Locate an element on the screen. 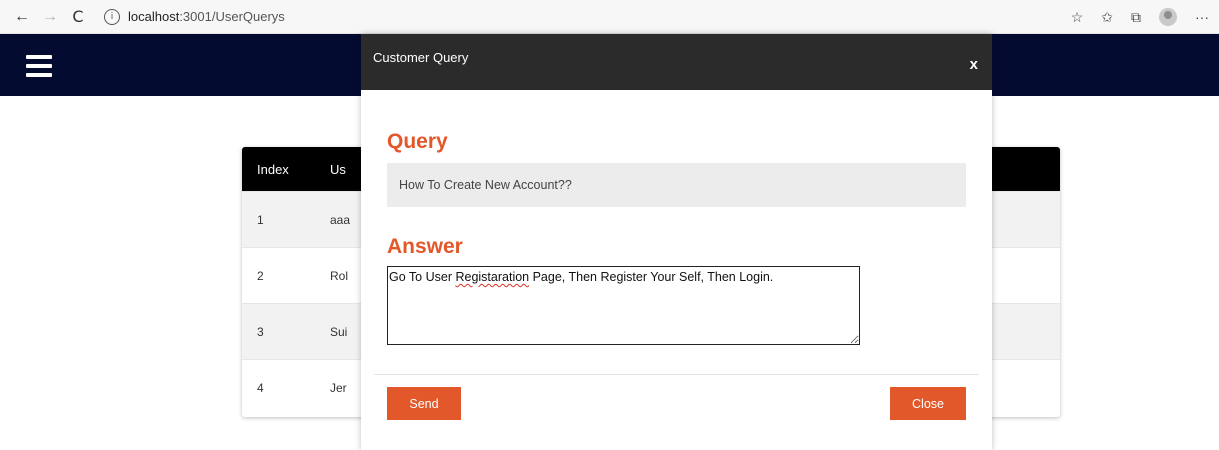 The image size is (1219, 450). query-text: How To Create New Account?? is located at coordinates (676, 185).